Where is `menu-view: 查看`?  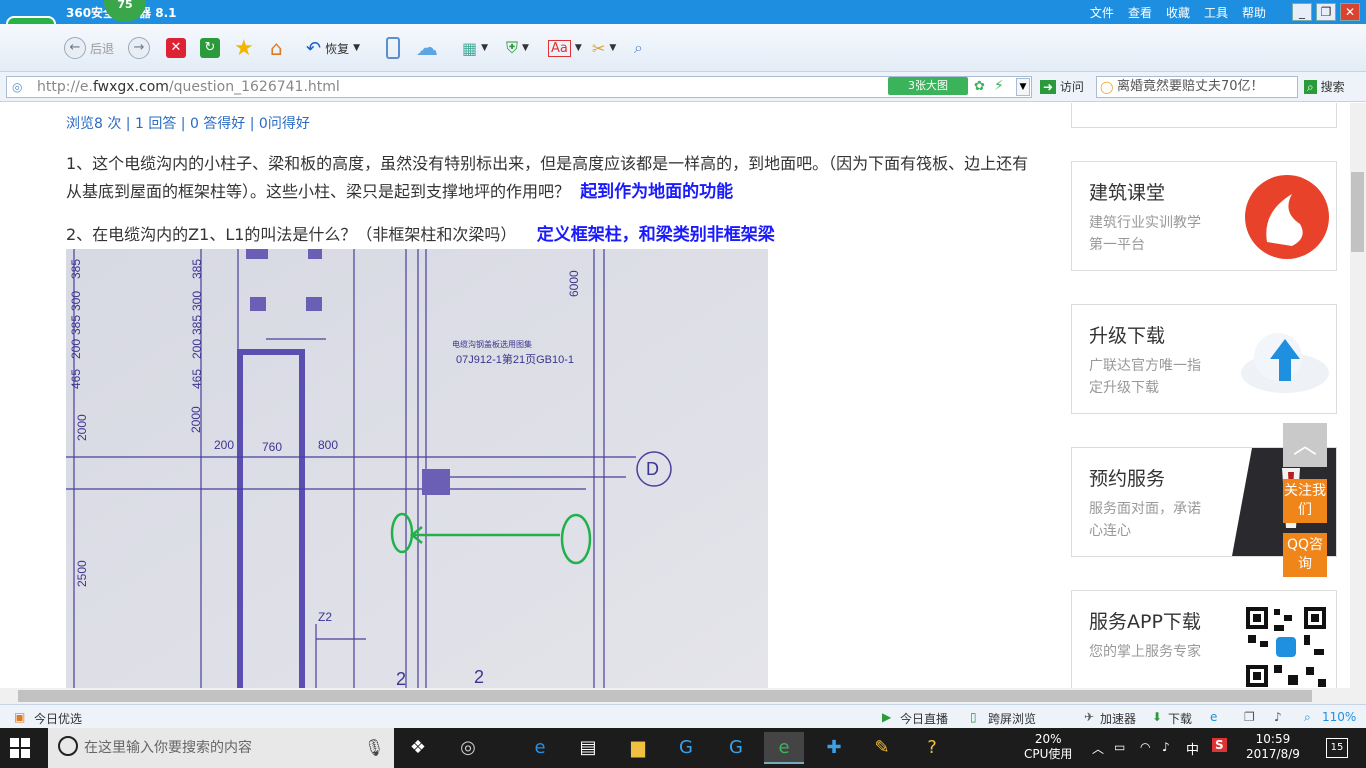 menu-view: 查看 is located at coordinates (1140, 12).